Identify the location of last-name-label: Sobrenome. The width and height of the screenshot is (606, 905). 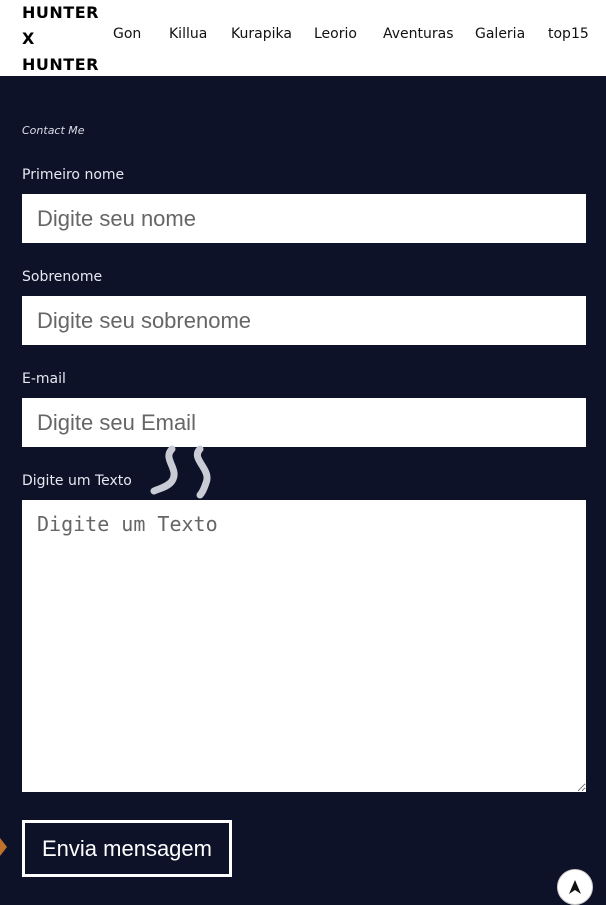
(62, 277).